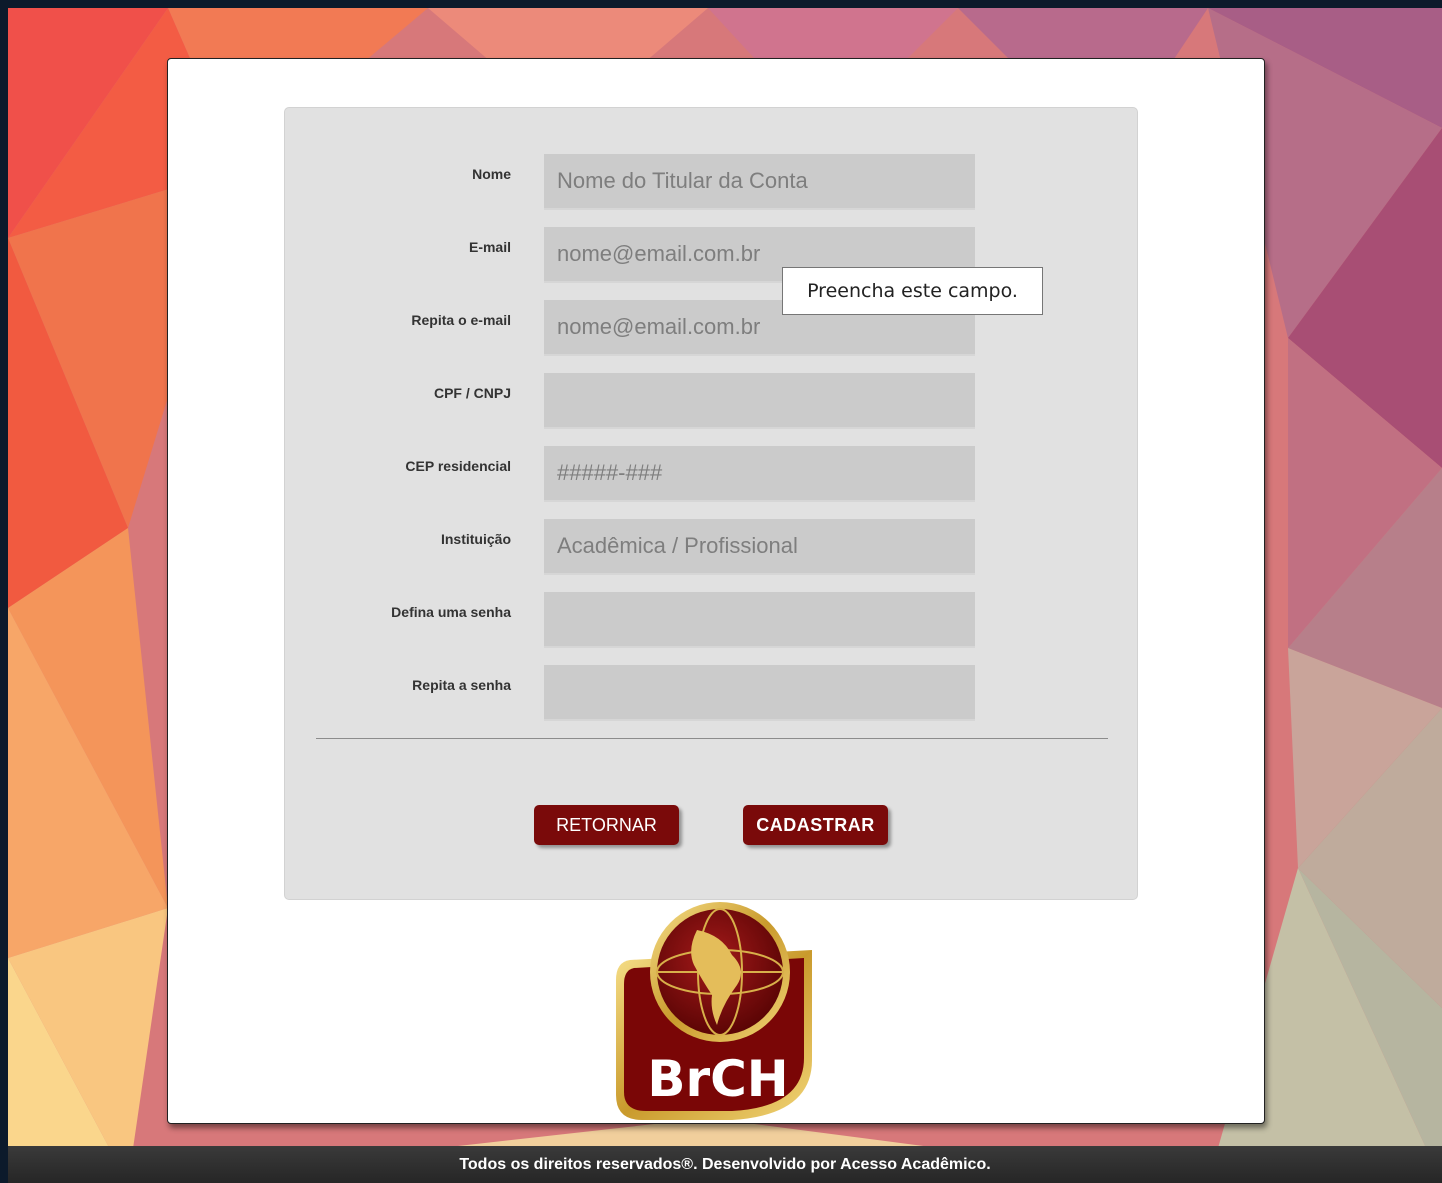 The height and width of the screenshot is (1183, 1442). Describe the element at coordinates (815, 825) in the screenshot. I see `register-button: CADASTRAR` at that location.